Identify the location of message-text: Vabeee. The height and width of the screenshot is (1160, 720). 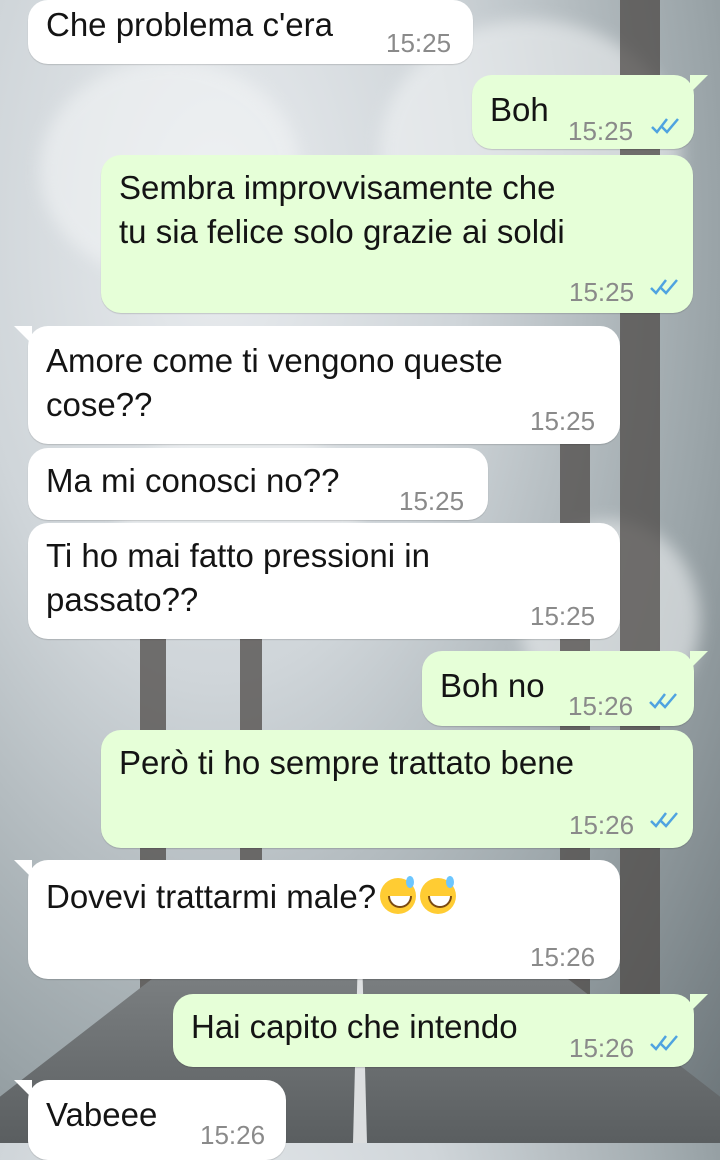
(102, 1114).